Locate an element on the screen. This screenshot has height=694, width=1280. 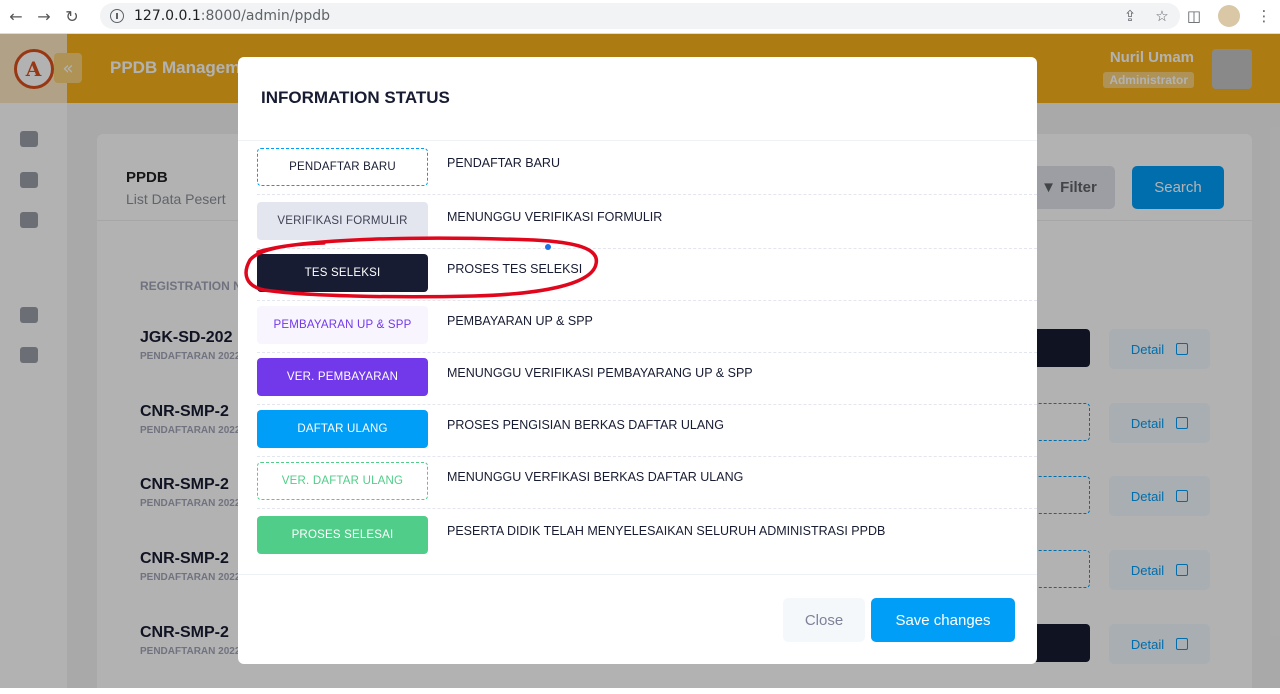
share-icon: ⇪ is located at coordinates (1130, 16).